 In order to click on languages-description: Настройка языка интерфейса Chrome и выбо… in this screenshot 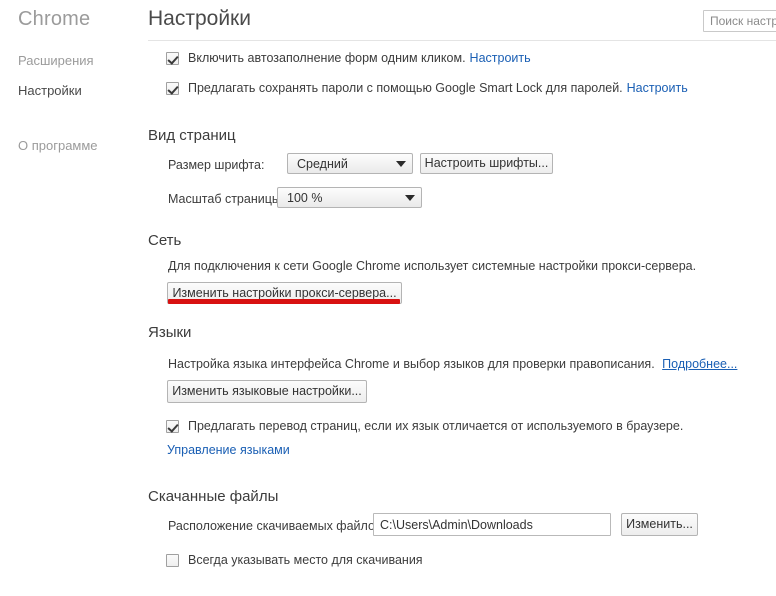, I will do `click(452, 364)`.